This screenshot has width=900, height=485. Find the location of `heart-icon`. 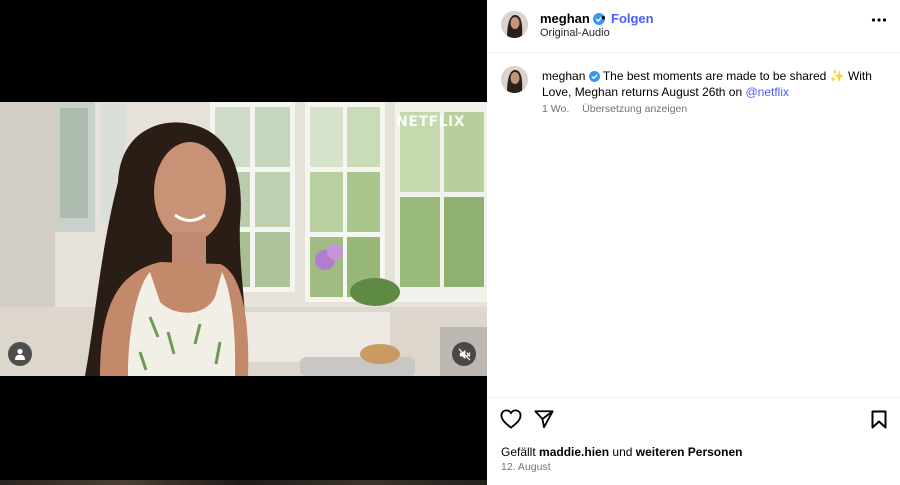

heart-icon is located at coordinates (511, 419).